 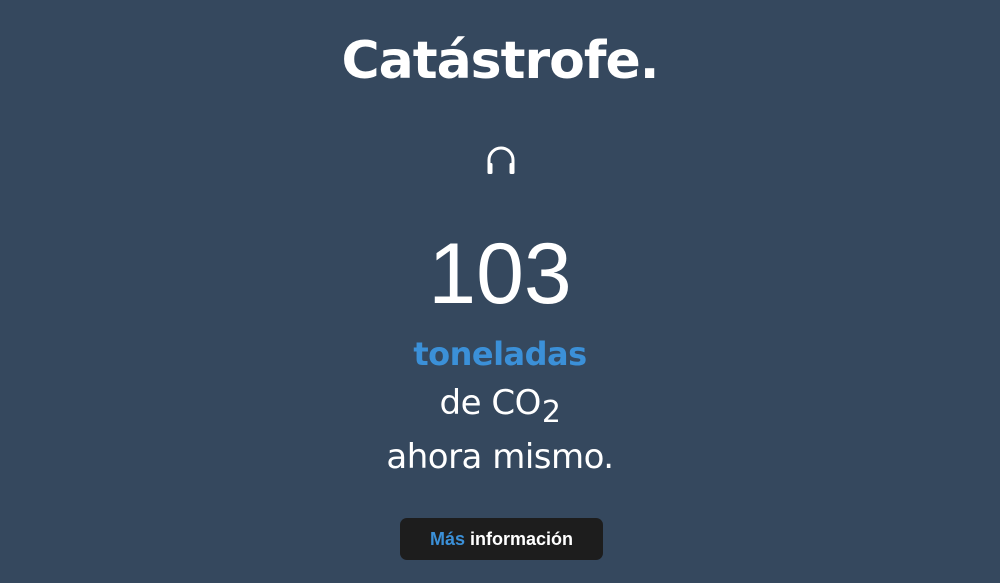 What do you see at coordinates (500, 457) in the screenshot?
I see `counter-line-now: ahora mismo.` at bounding box center [500, 457].